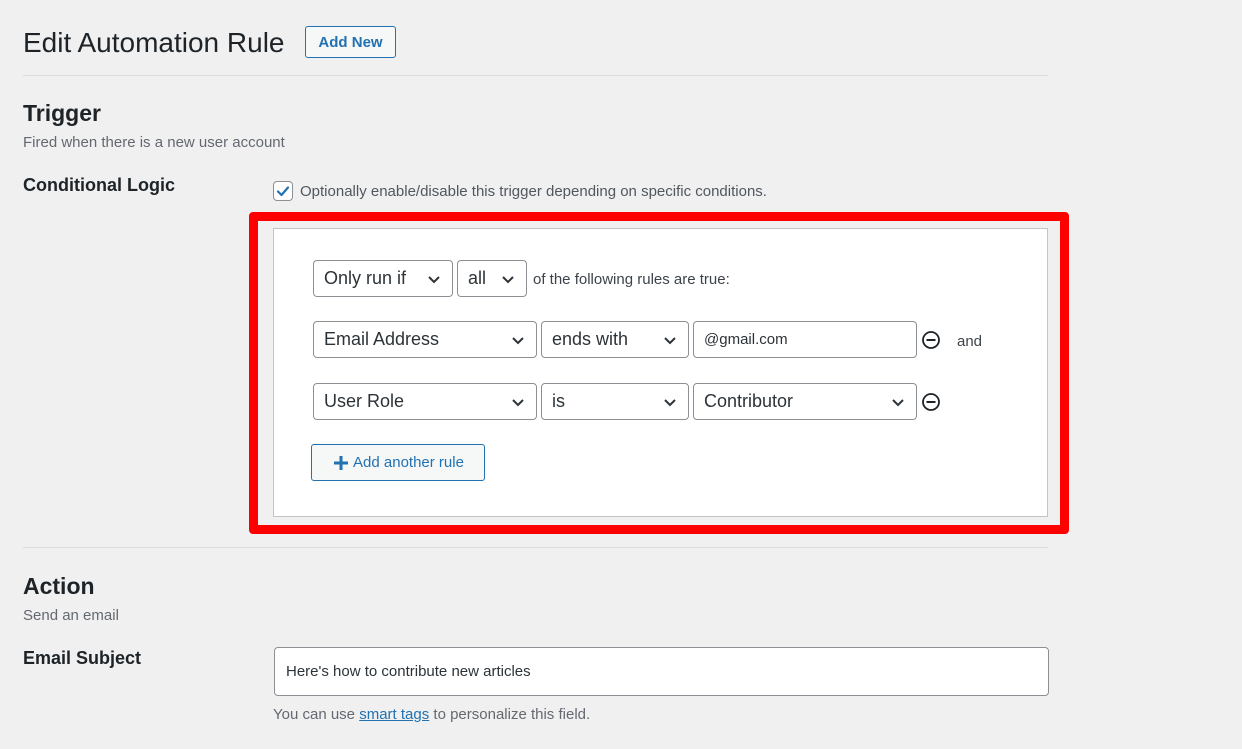 Image resolution: width=1242 pixels, height=749 pixels. I want to click on rule-field-select: Email Address, so click(425, 339).